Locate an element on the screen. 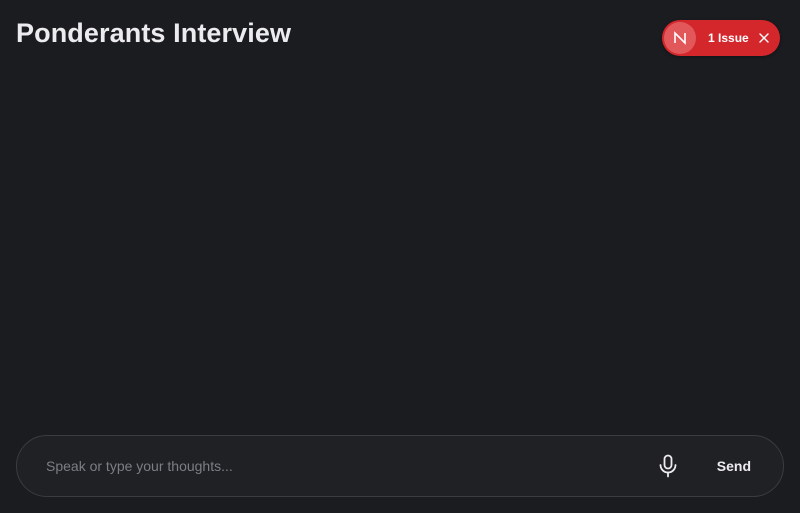 The image size is (800, 513). issue-indicator: 1 Issue is located at coordinates (721, 38).